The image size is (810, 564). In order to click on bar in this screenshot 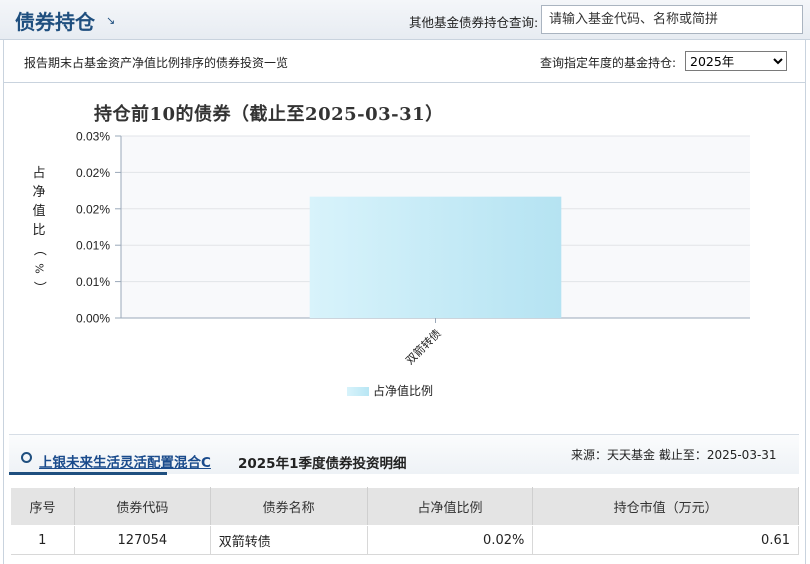, I will do `click(435, 257)`.